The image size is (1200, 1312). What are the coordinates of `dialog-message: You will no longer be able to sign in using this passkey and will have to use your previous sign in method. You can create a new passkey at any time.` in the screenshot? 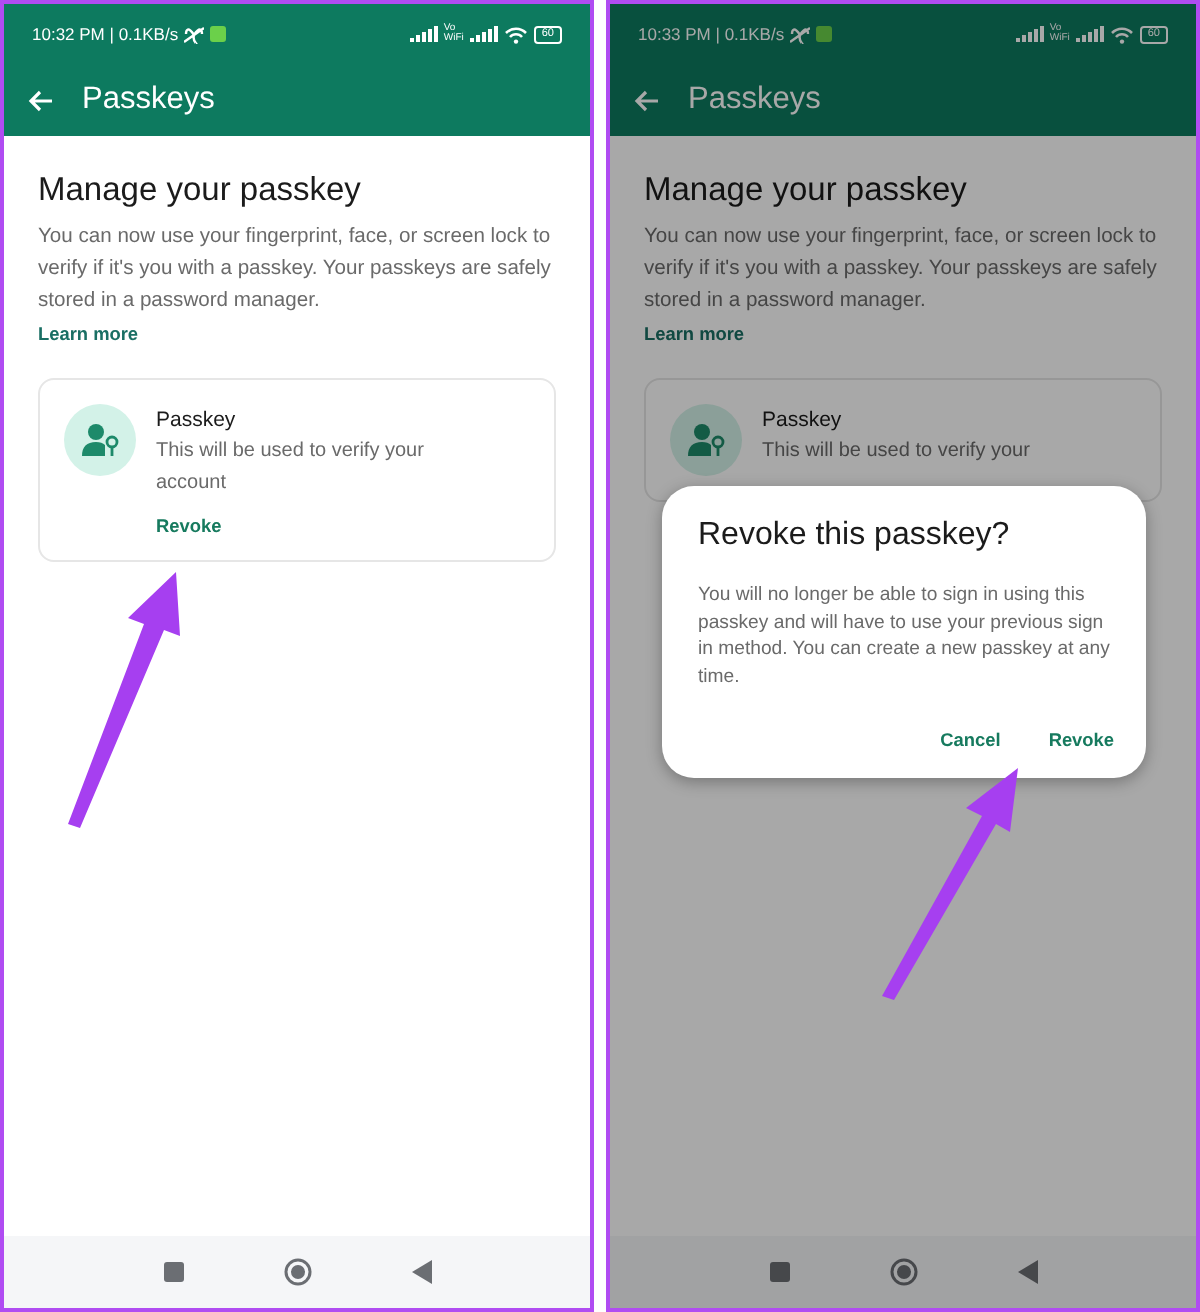 It's located at (905, 636).